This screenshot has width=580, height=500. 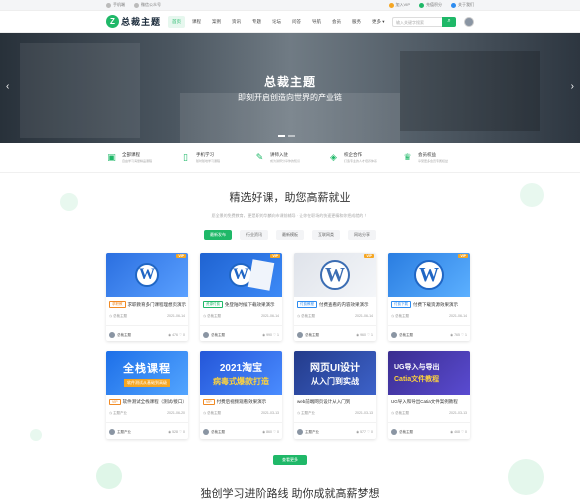 What do you see at coordinates (290, 460) in the screenshot?
I see `view-more-button: 查看更多` at bounding box center [290, 460].